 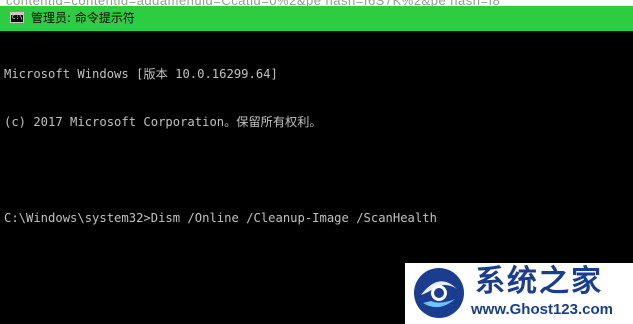 I want to click on site-watermark: 系统之家 www.Ghost123.com, so click(x=519, y=293).